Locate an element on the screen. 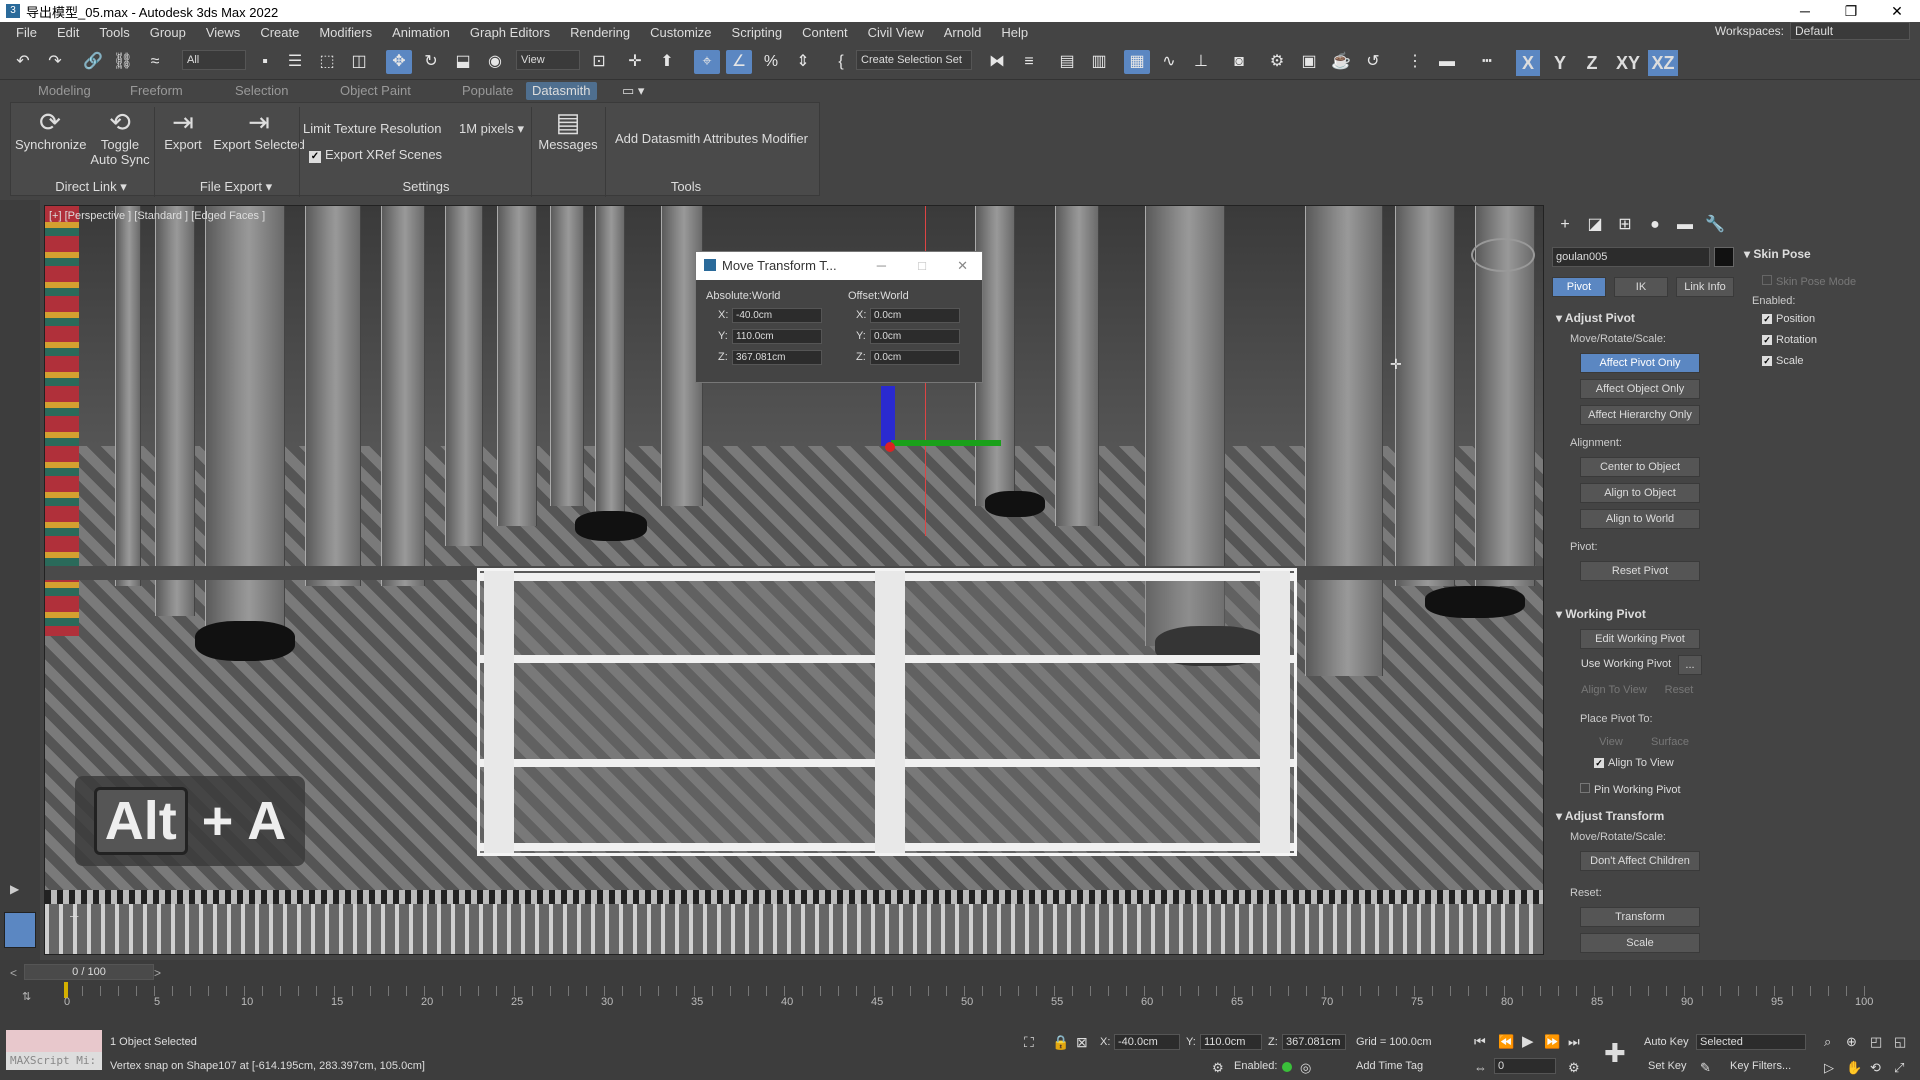 This screenshot has height=1080, width=1920. utilities-tab-icon: 🔧 is located at coordinates (1715, 225).